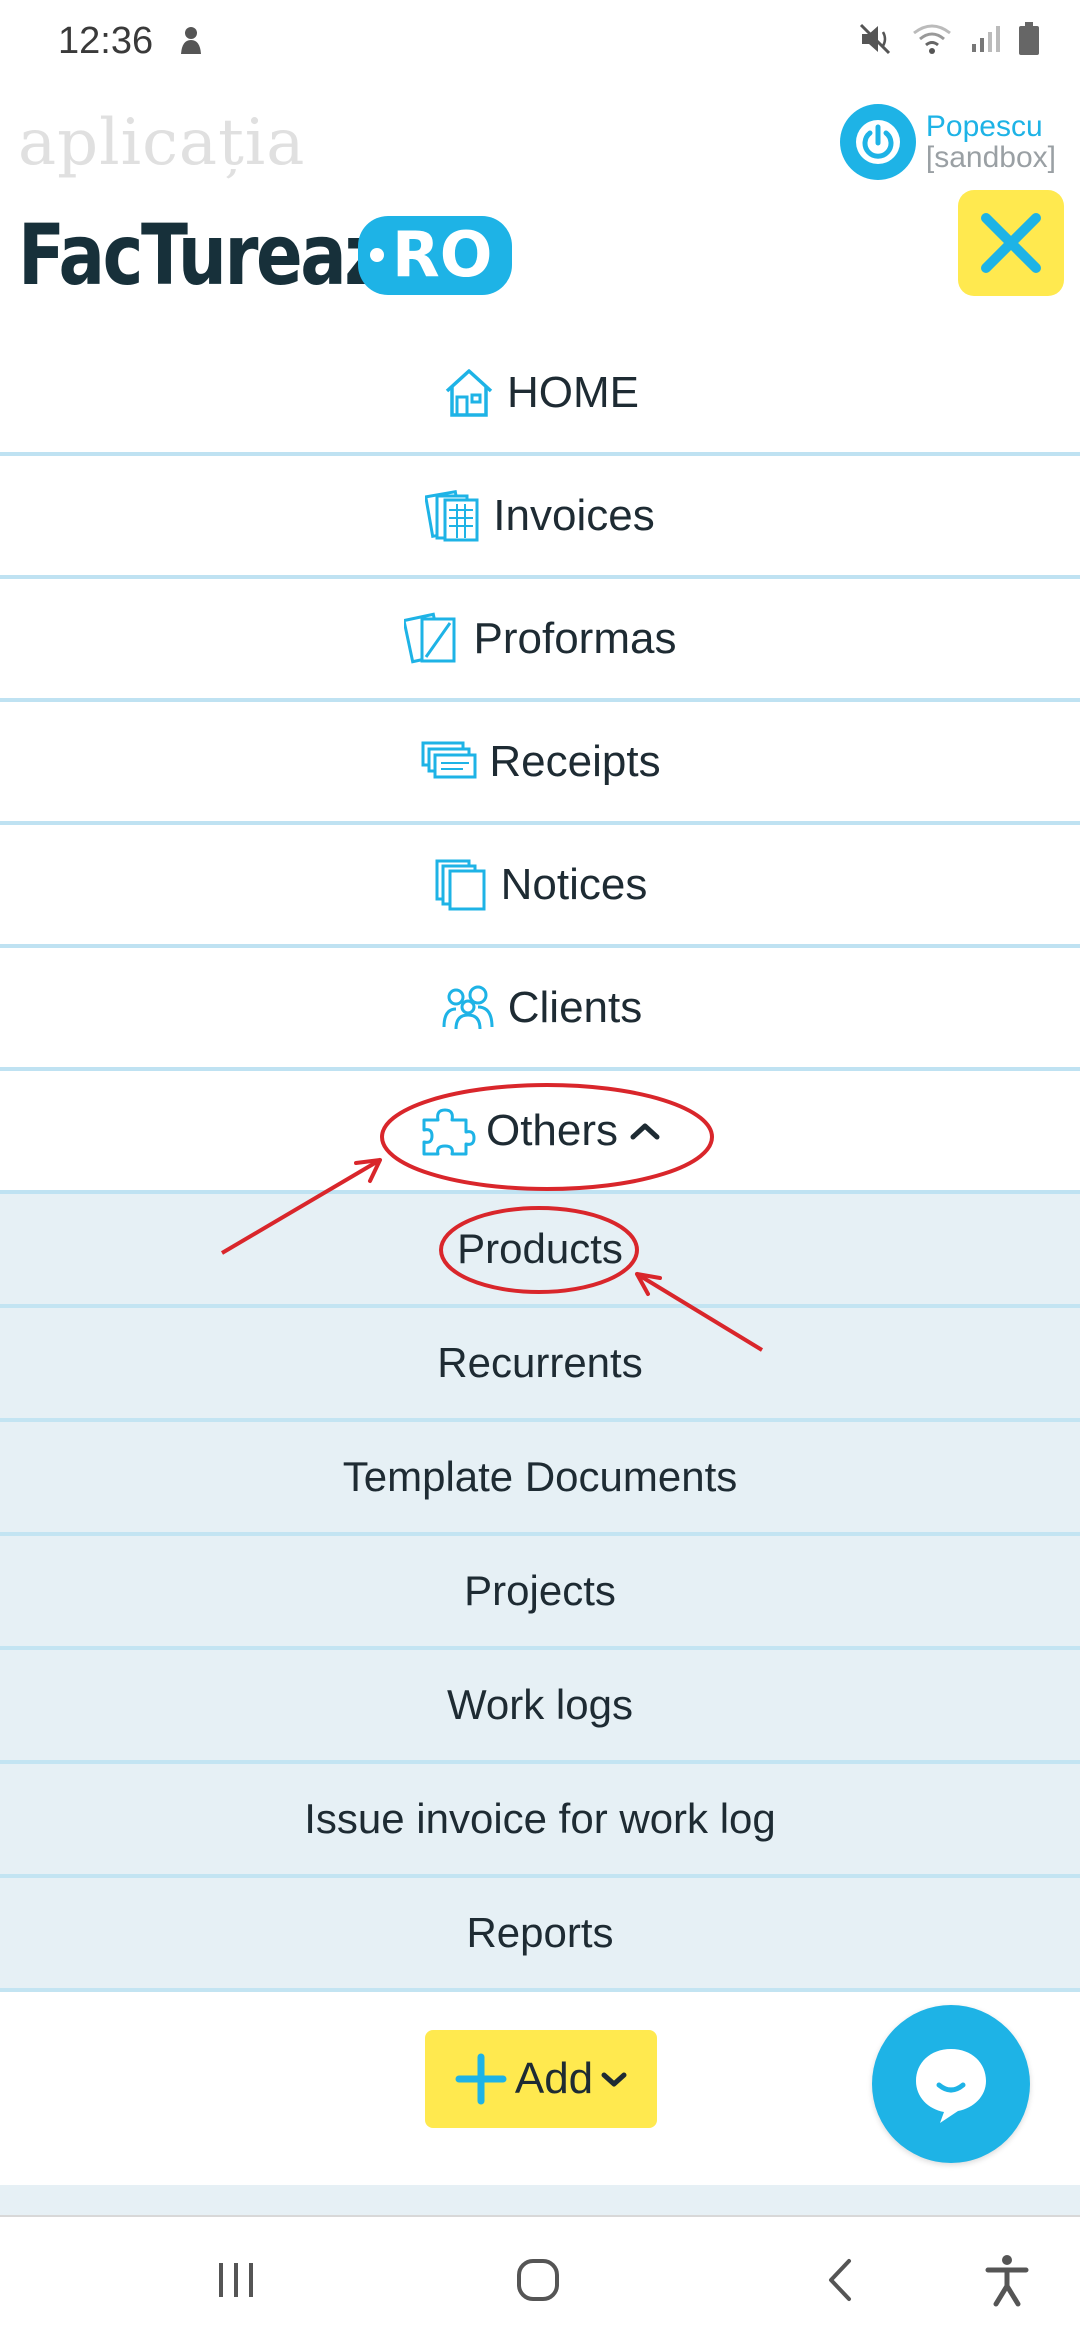 This screenshot has width=1080, height=2340. I want to click on brand-badge: RO, so click(435, 255).